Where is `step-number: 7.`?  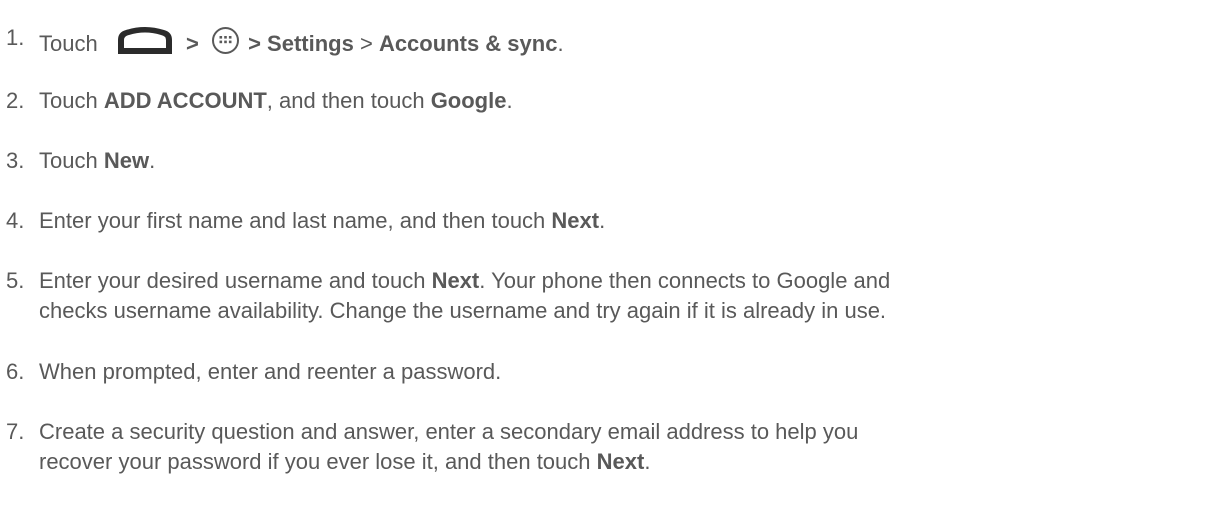
step-number: 7. is located at coordinates (15, 431).